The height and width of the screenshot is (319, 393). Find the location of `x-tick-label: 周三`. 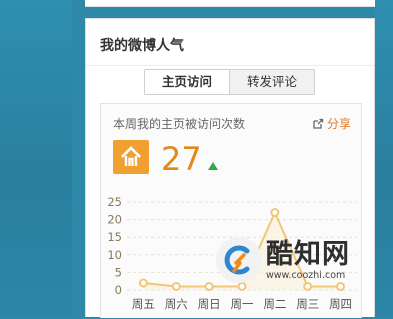

x-tick-label: 周三 is located at coordinates (307, 304).